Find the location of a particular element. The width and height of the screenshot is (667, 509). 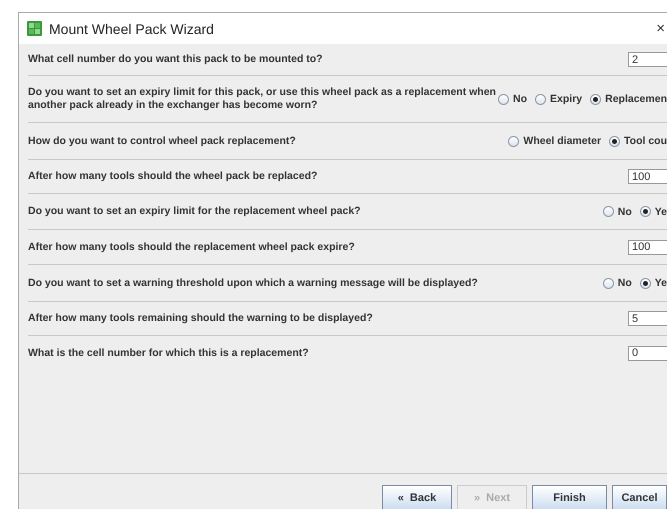

wizard-button: Finish is located at coordinates (569, 497).